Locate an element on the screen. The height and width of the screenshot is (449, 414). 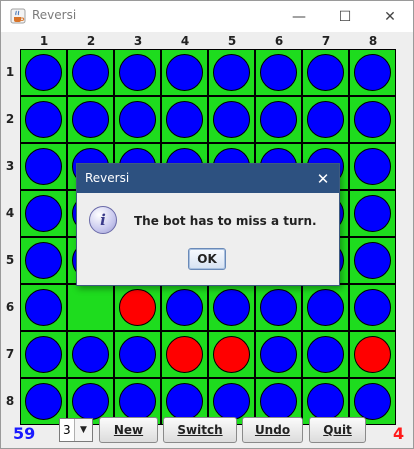
quit-button: Quit is located at coordinates (337, 430).